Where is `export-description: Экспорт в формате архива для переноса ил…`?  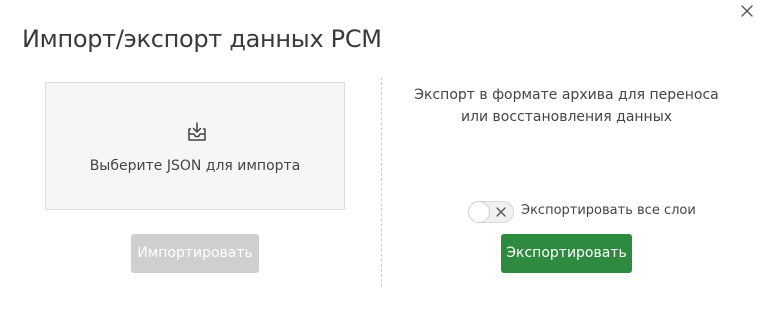 export-description: Экспорт в формате архива для переноса ил… is located at coordinates (566, 106).